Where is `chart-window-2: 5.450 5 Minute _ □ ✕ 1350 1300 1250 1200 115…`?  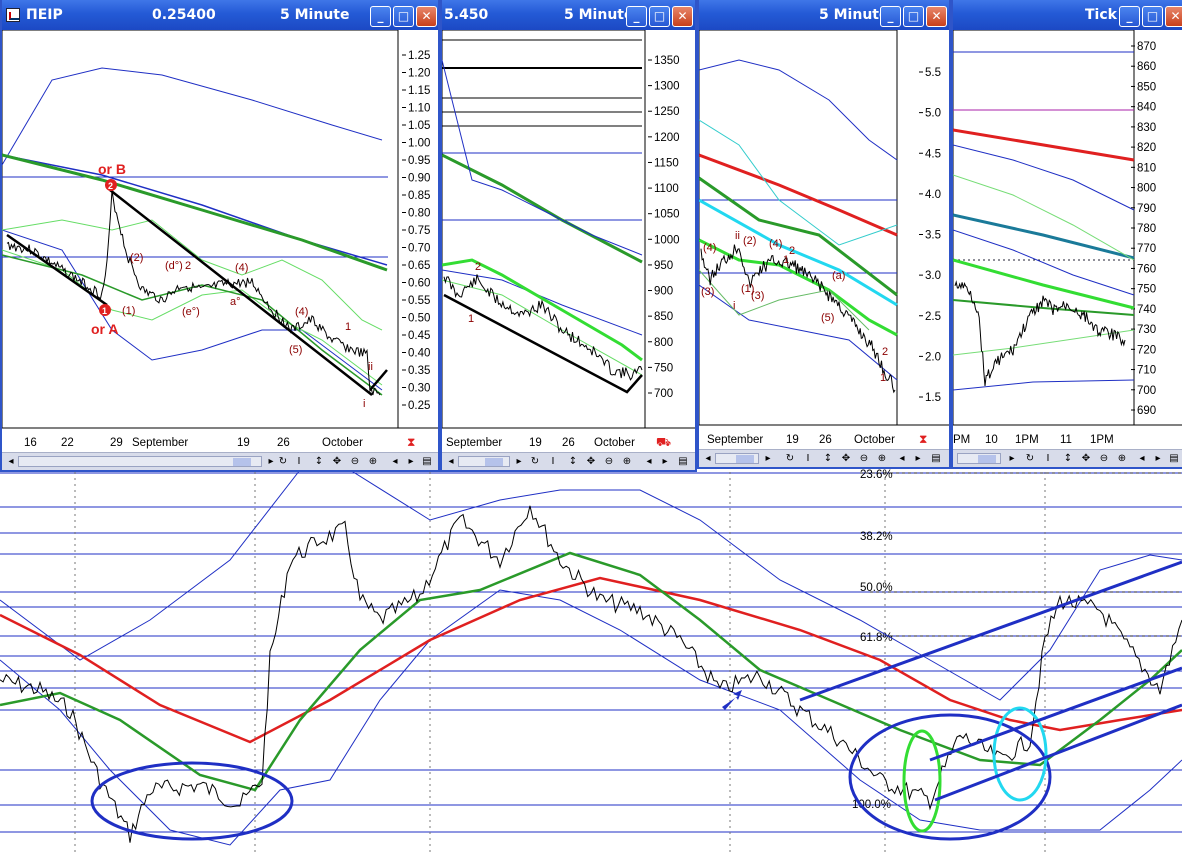 chart-window-2: 5.450 5 Minute _ □ ✕ 1350 1300 1250 1200 115… is located at coordinates (568, 236).